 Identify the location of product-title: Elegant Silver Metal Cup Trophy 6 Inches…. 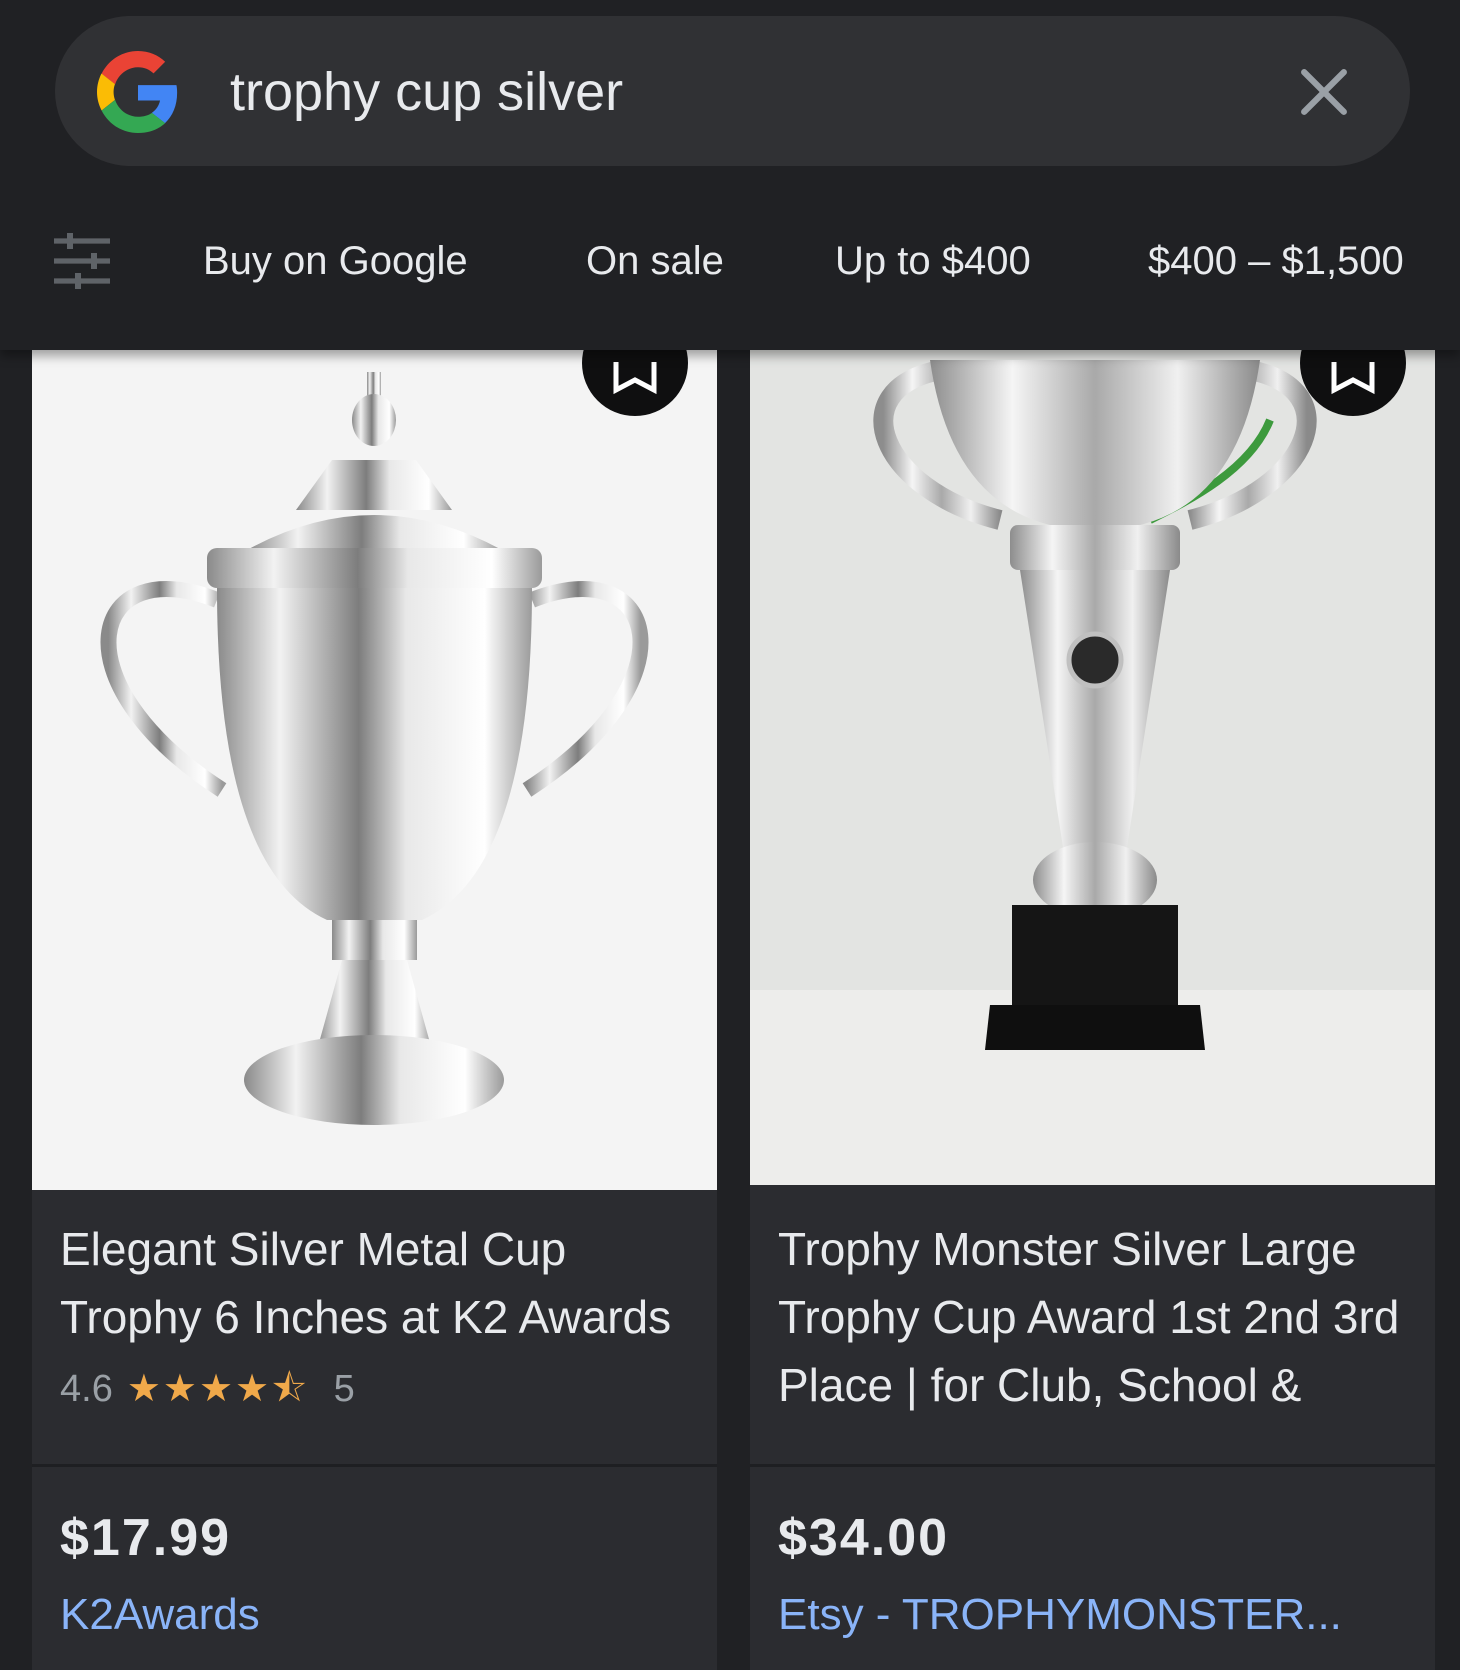
(380, 1283).